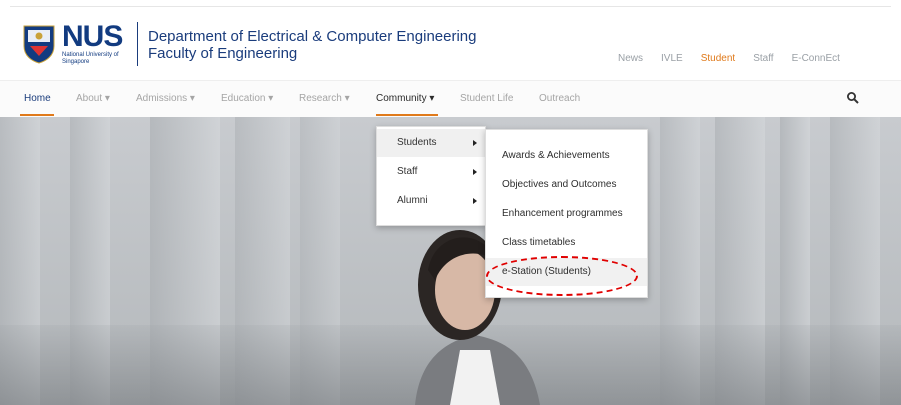 This screenshot has width=901, height=405. I want to click on community-dropdown: Students Staff Alumni, so click(431, 176).